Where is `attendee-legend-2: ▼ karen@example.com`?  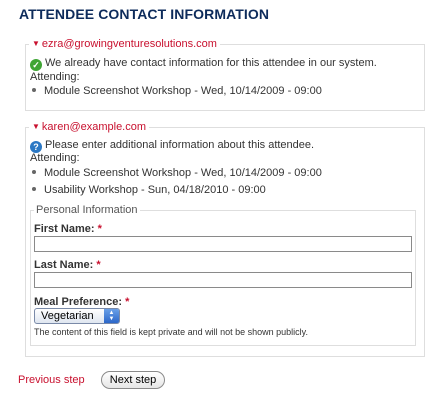
attendee-legend-2: ▼ karen@example.com is located at coordinates (89, 127).